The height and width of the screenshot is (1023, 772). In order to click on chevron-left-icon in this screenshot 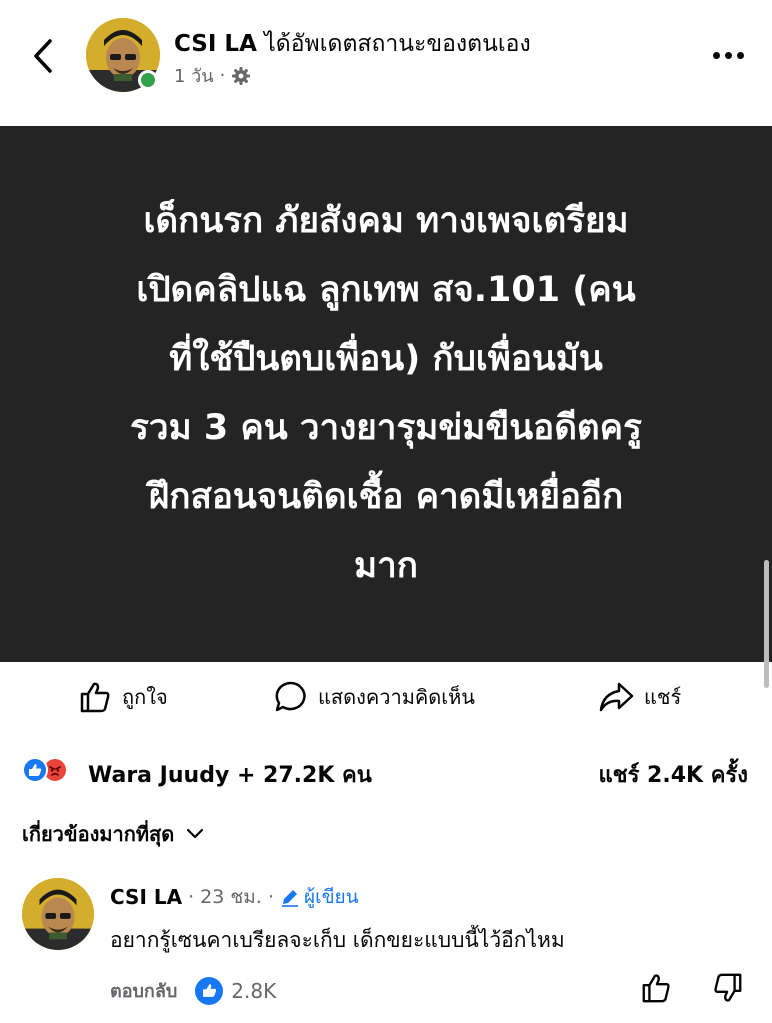, I will do `click(43, 56)`.